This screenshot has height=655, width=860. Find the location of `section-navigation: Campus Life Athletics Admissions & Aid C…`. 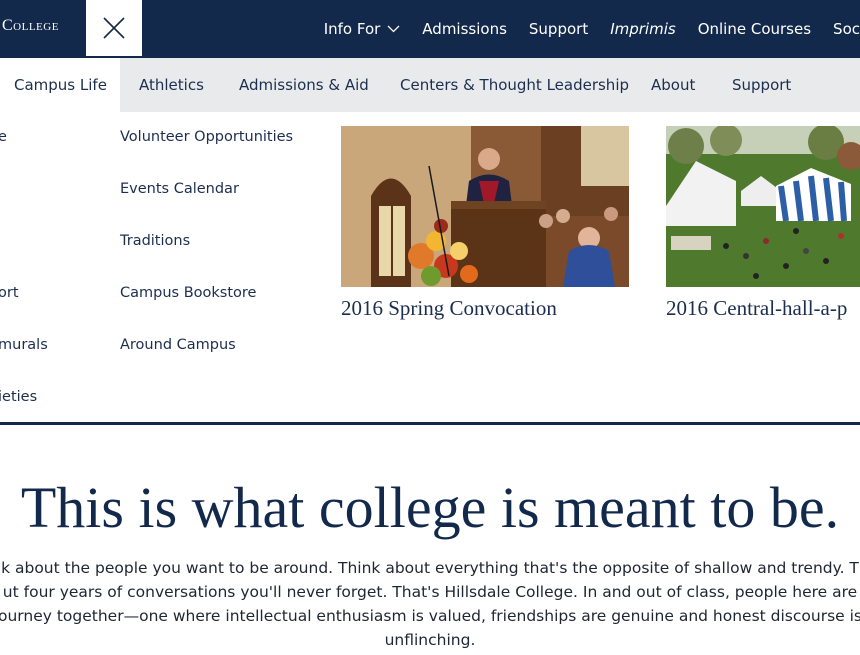

section-navigation: Campus Life Athletics Admissions & Aid C… is located at coordinates (430, 85).